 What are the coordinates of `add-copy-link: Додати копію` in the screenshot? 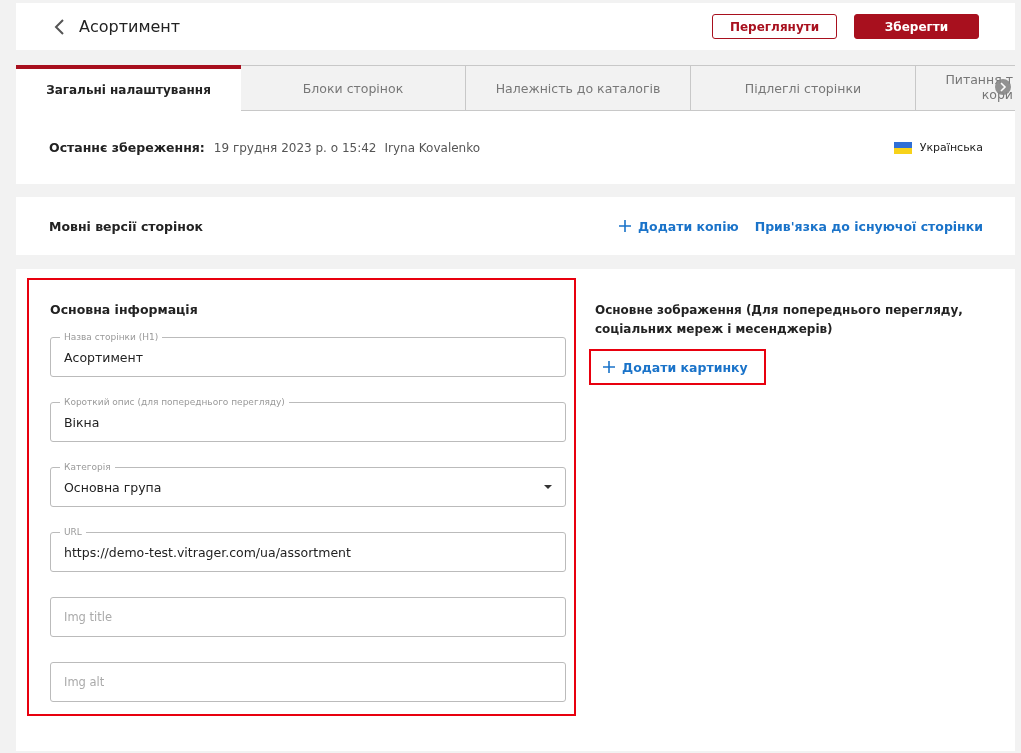 It's located at (678, 226).